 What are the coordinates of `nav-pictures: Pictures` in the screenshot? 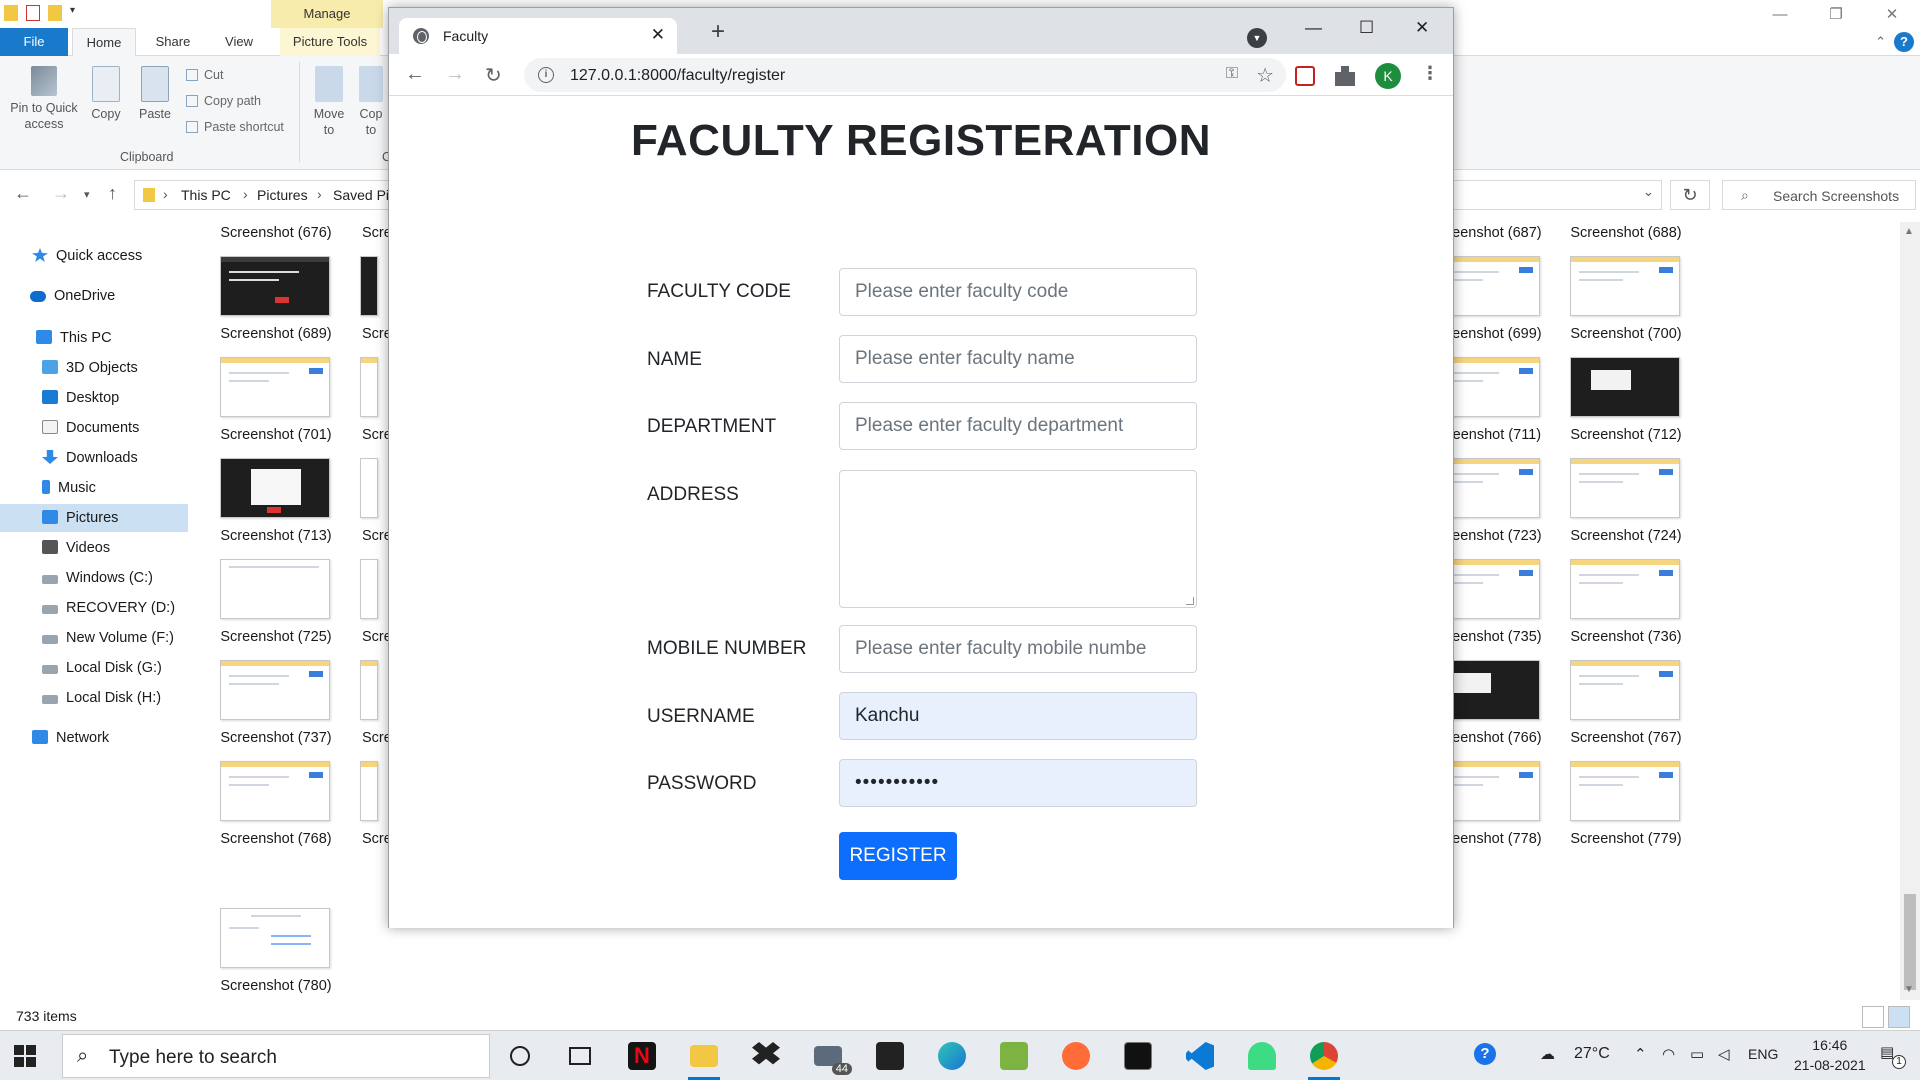 It's located at (94, 518).